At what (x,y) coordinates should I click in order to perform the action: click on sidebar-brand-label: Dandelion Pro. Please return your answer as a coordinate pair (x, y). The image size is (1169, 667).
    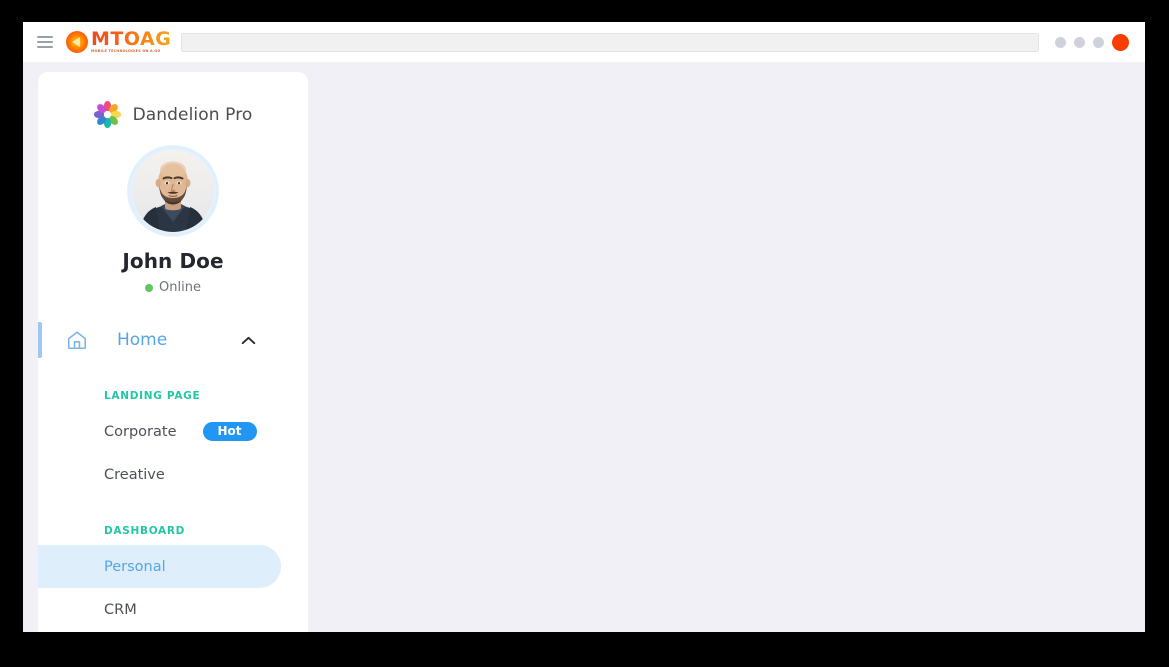
    Looking at the image, I should click on (192, 114).